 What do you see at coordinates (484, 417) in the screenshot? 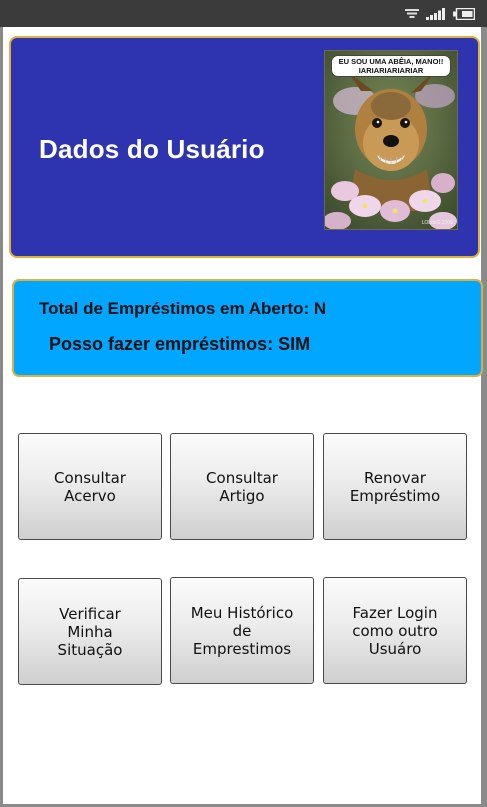
I see `window-frame-right` at bounding box center [484, 417].